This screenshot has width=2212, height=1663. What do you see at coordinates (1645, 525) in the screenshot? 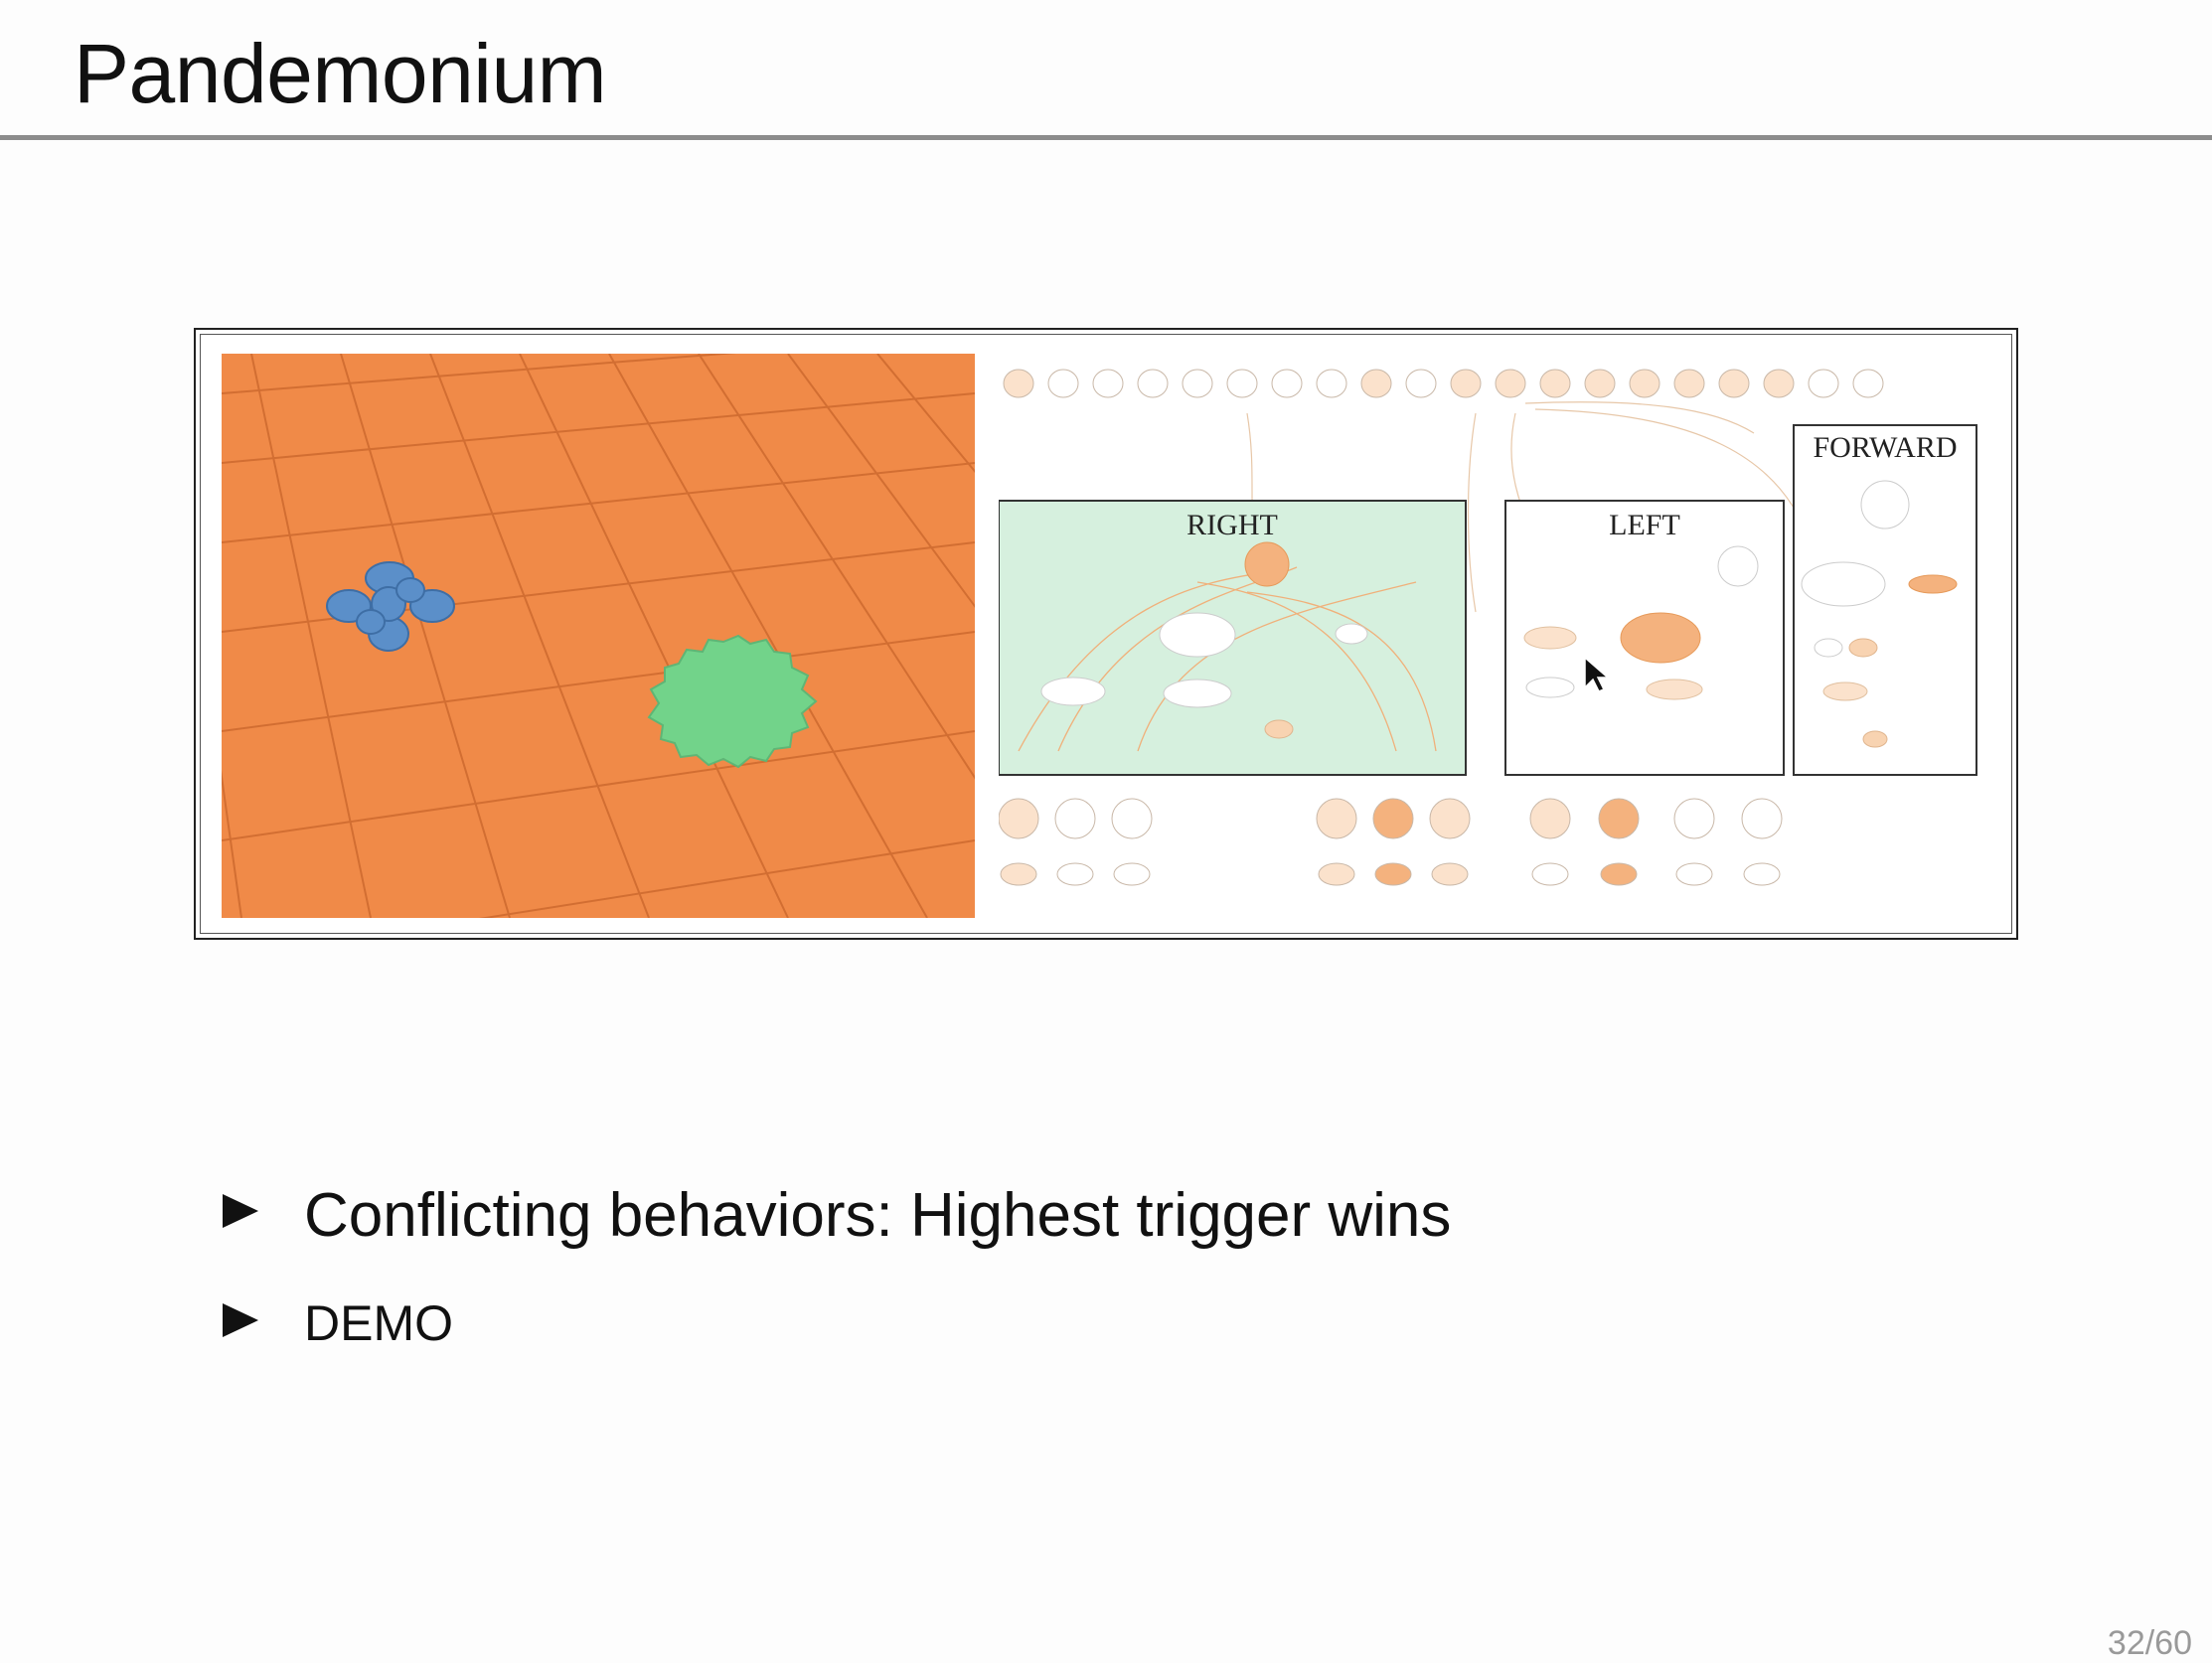
I see `left-label: LEFT` at bounding box center [1645, 525].